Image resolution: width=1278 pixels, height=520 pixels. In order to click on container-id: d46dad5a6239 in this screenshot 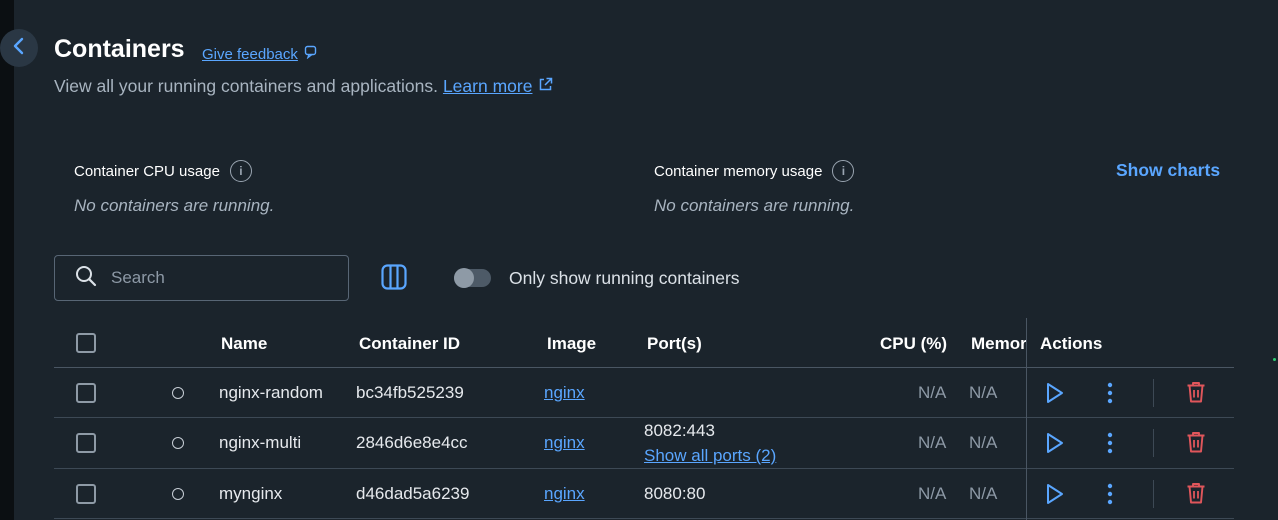, I will do `click(413, 493)`.